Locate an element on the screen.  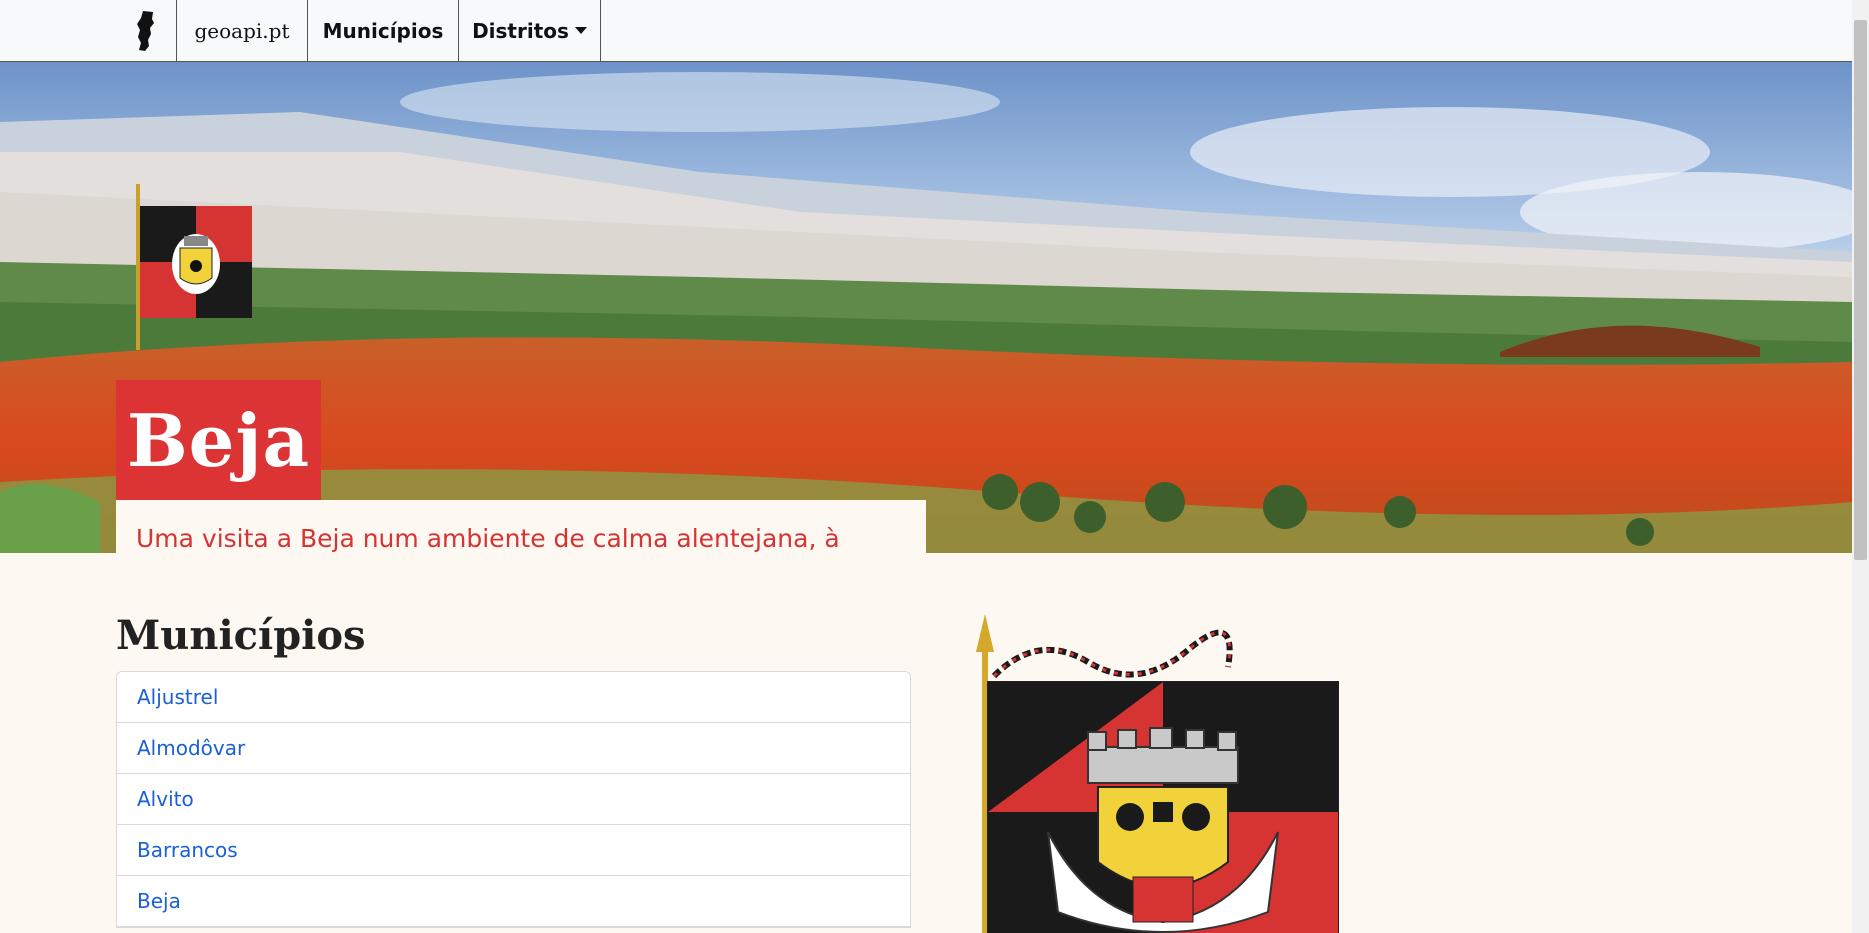
nav-distritos-dropdown: Distritos is located at coordinates (529, 30).